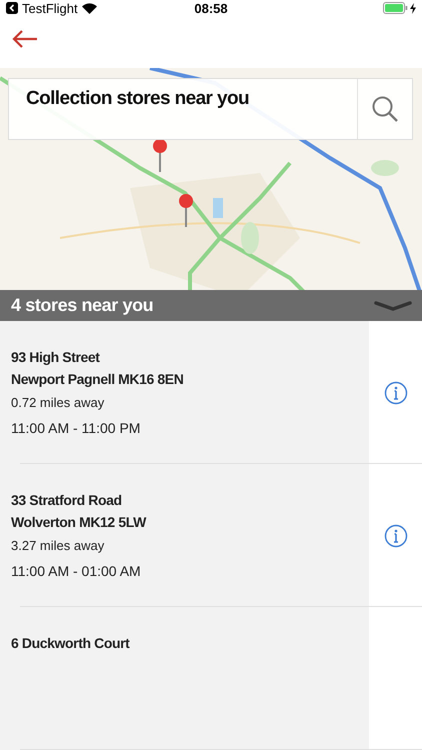 The image size is (422, 750). I want to click on store-address: 33 Stratford Road, so click(67, 500).